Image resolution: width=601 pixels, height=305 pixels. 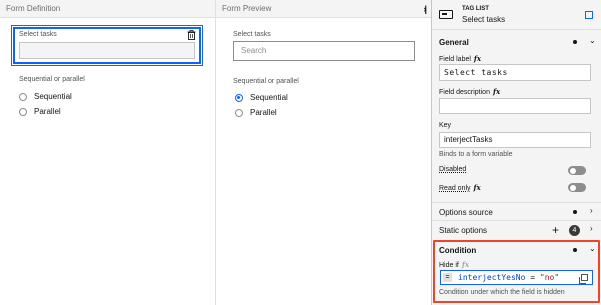 I want to click on preview-radio-group-label: Sequential or parallel, so click(x=266, y=81).